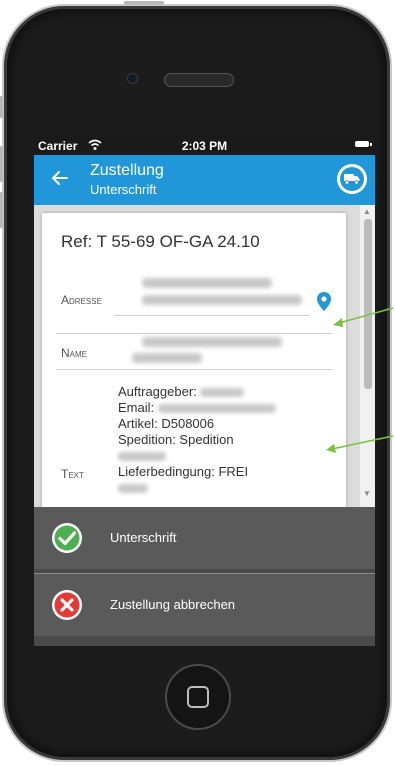 The width and height of the screenshot is (395, 766). What do you see at coordinates (194, 369) in the screenshot?
I see `name-divider` at bounding box center [194, 369].